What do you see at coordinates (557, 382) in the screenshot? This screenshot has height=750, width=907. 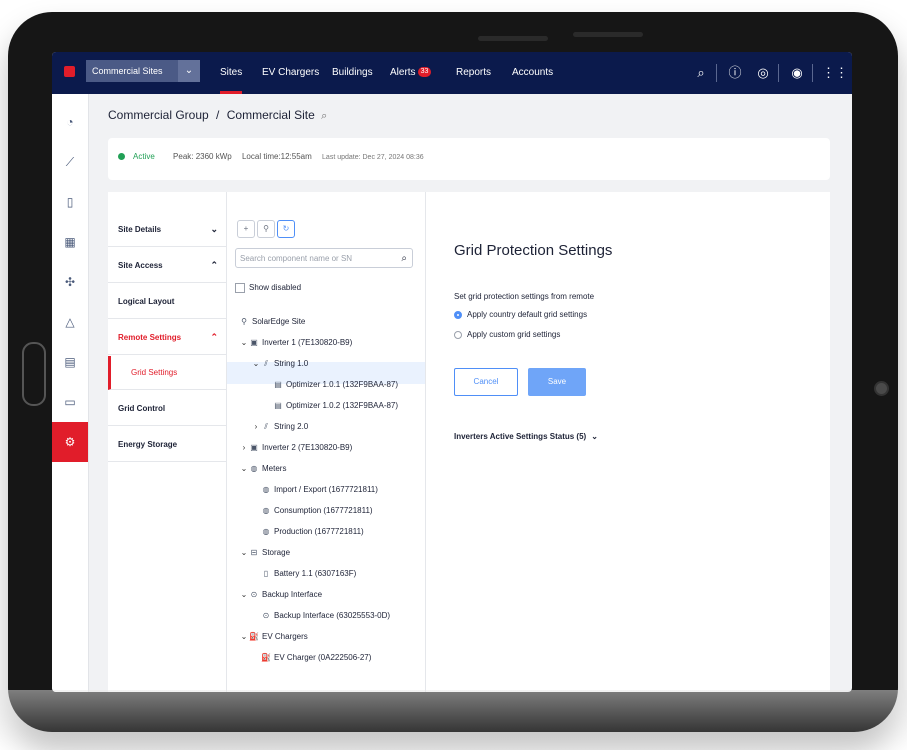 I see `save-button: Save` at bounding box center [557, 382].